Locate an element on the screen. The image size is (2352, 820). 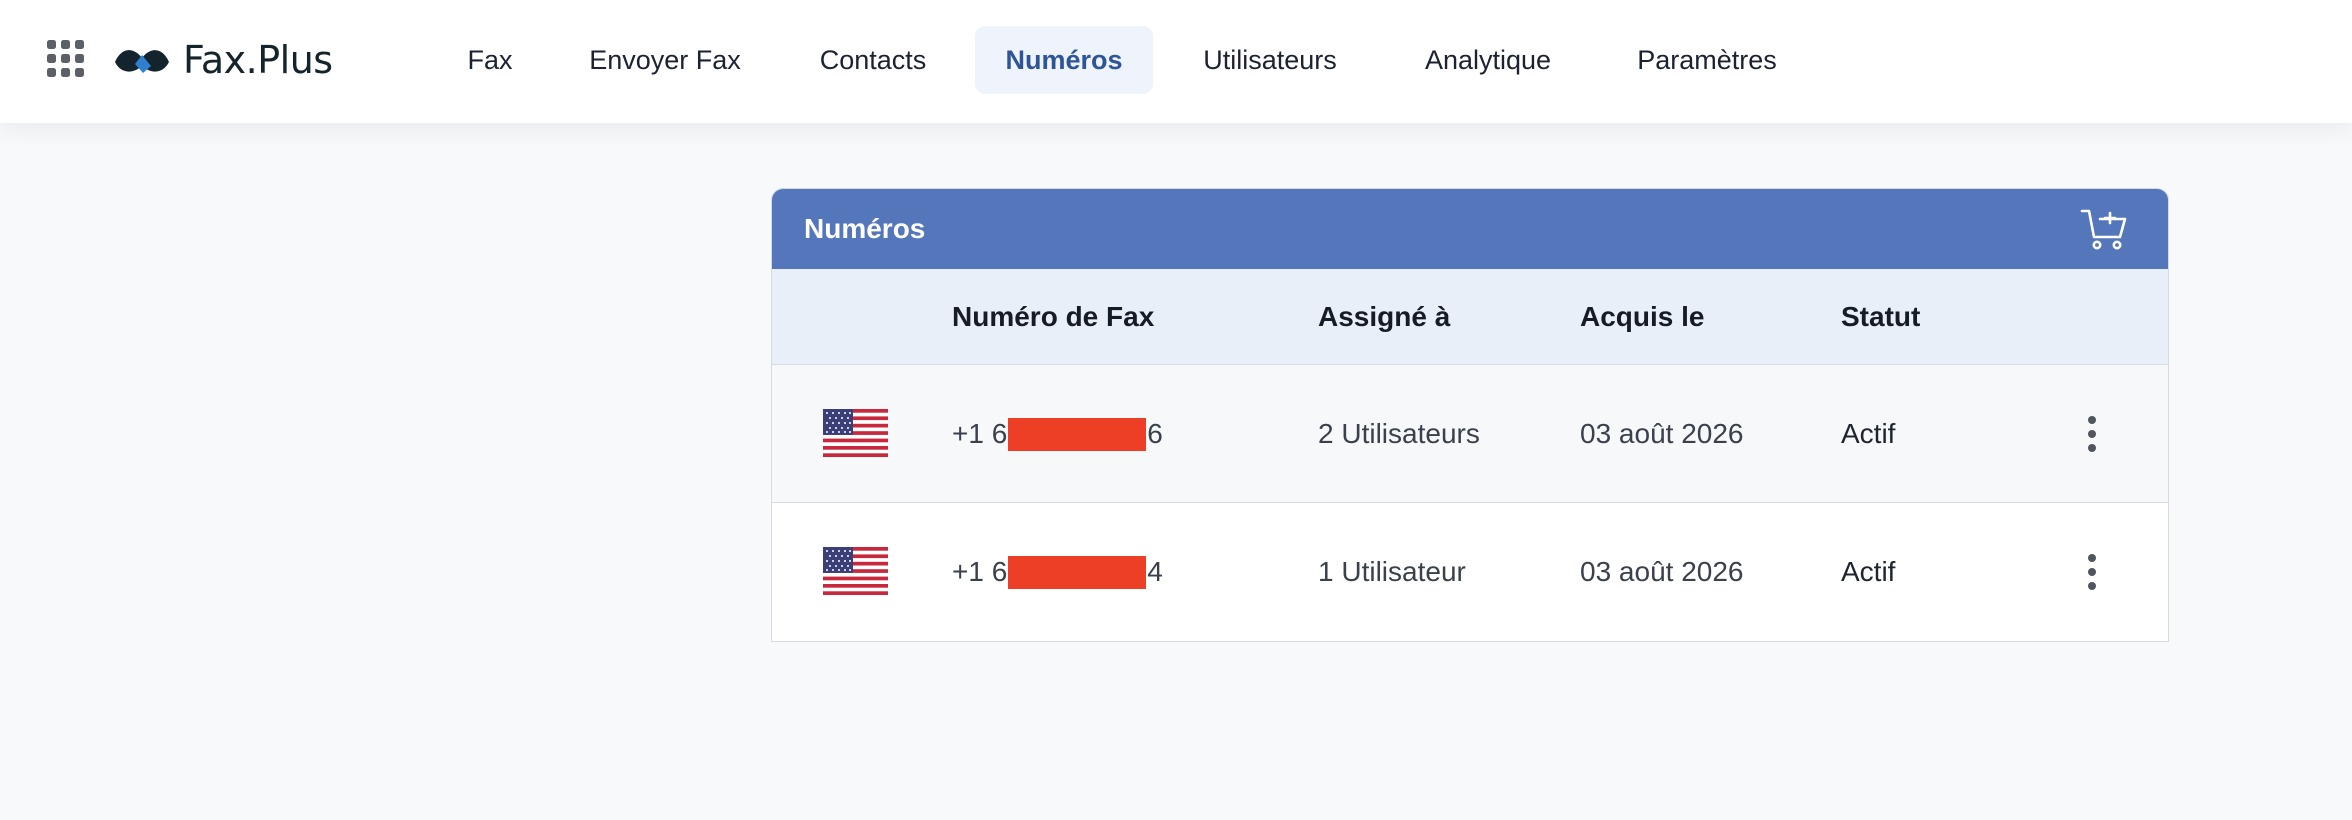
nav-item-send-fax: Envoyer Fax is located at coordinates (665, 60).